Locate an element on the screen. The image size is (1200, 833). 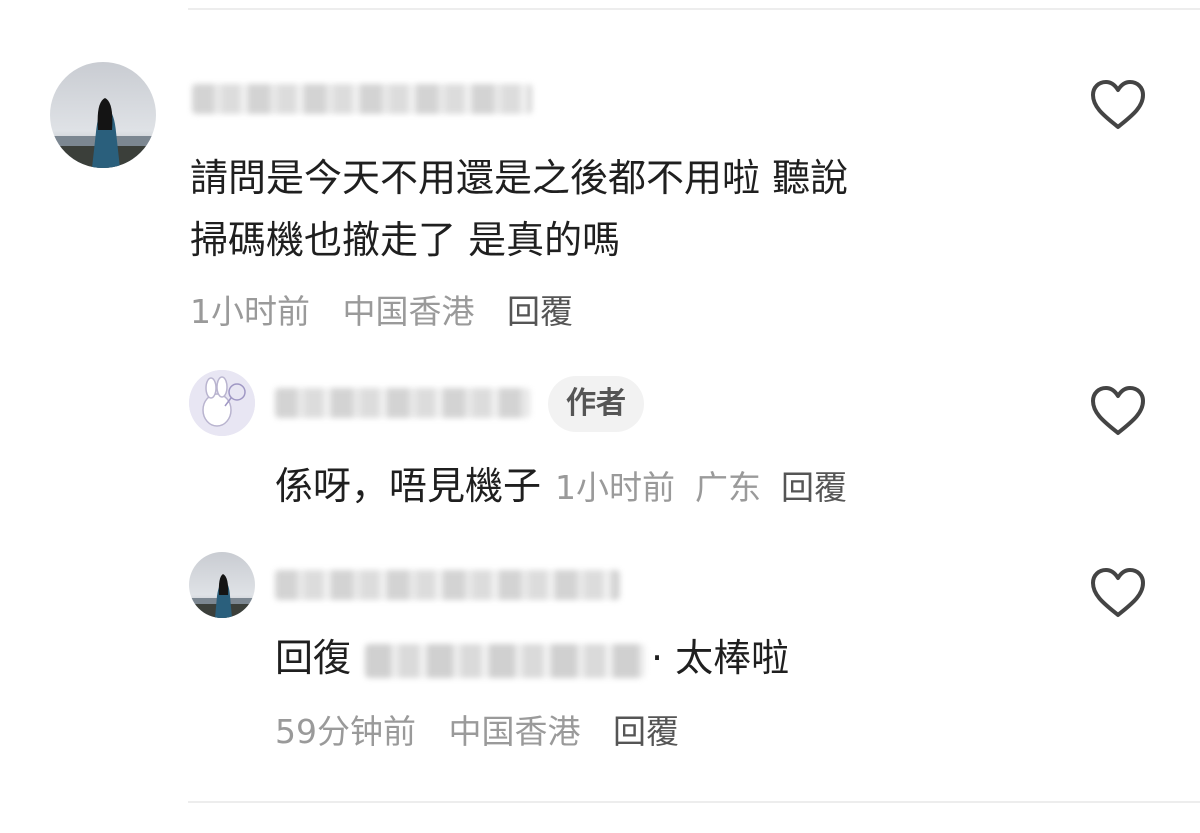
reply-content: 係呀，唔見機子 is located at coordinates (408, 486).